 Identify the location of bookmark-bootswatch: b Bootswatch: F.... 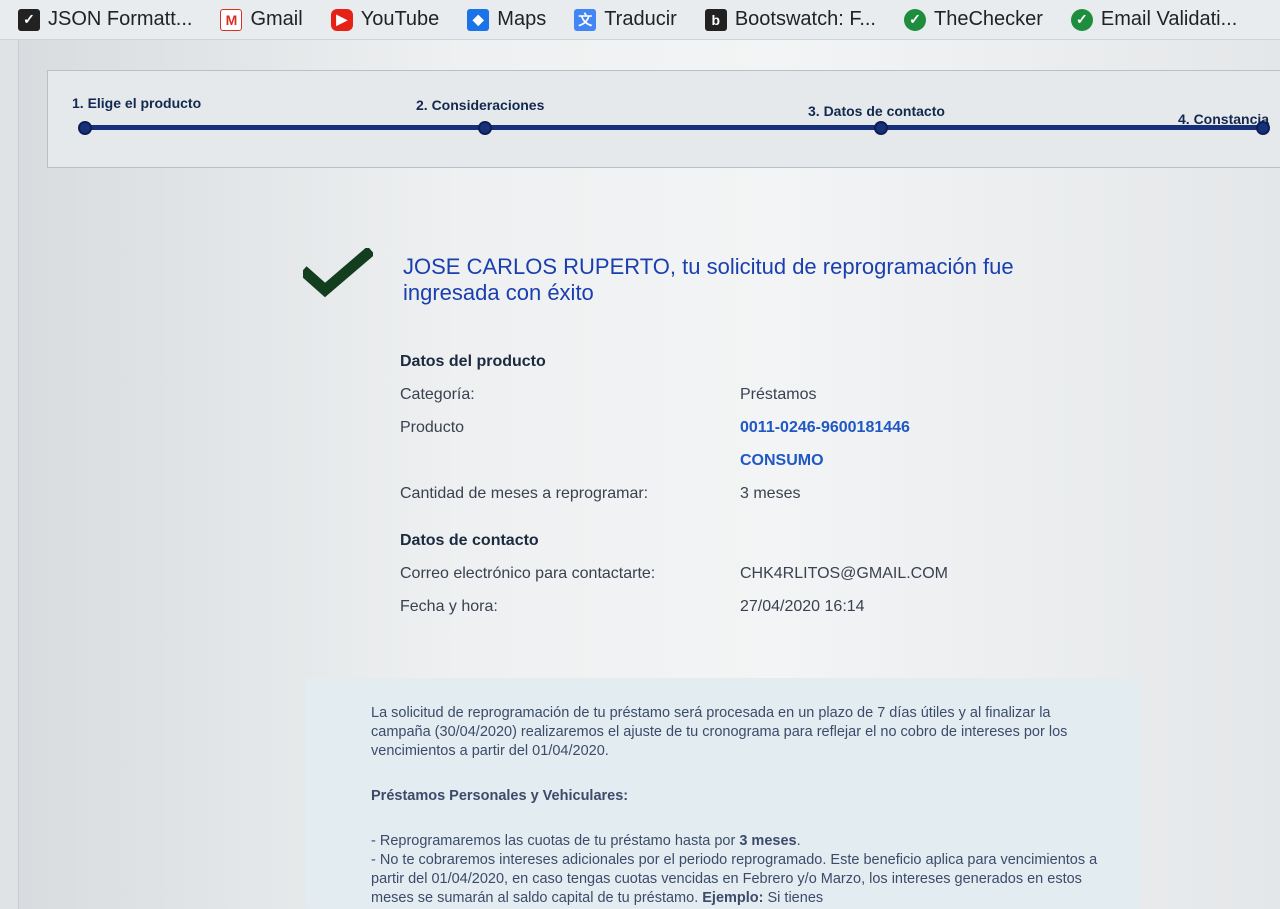
(790, 20).